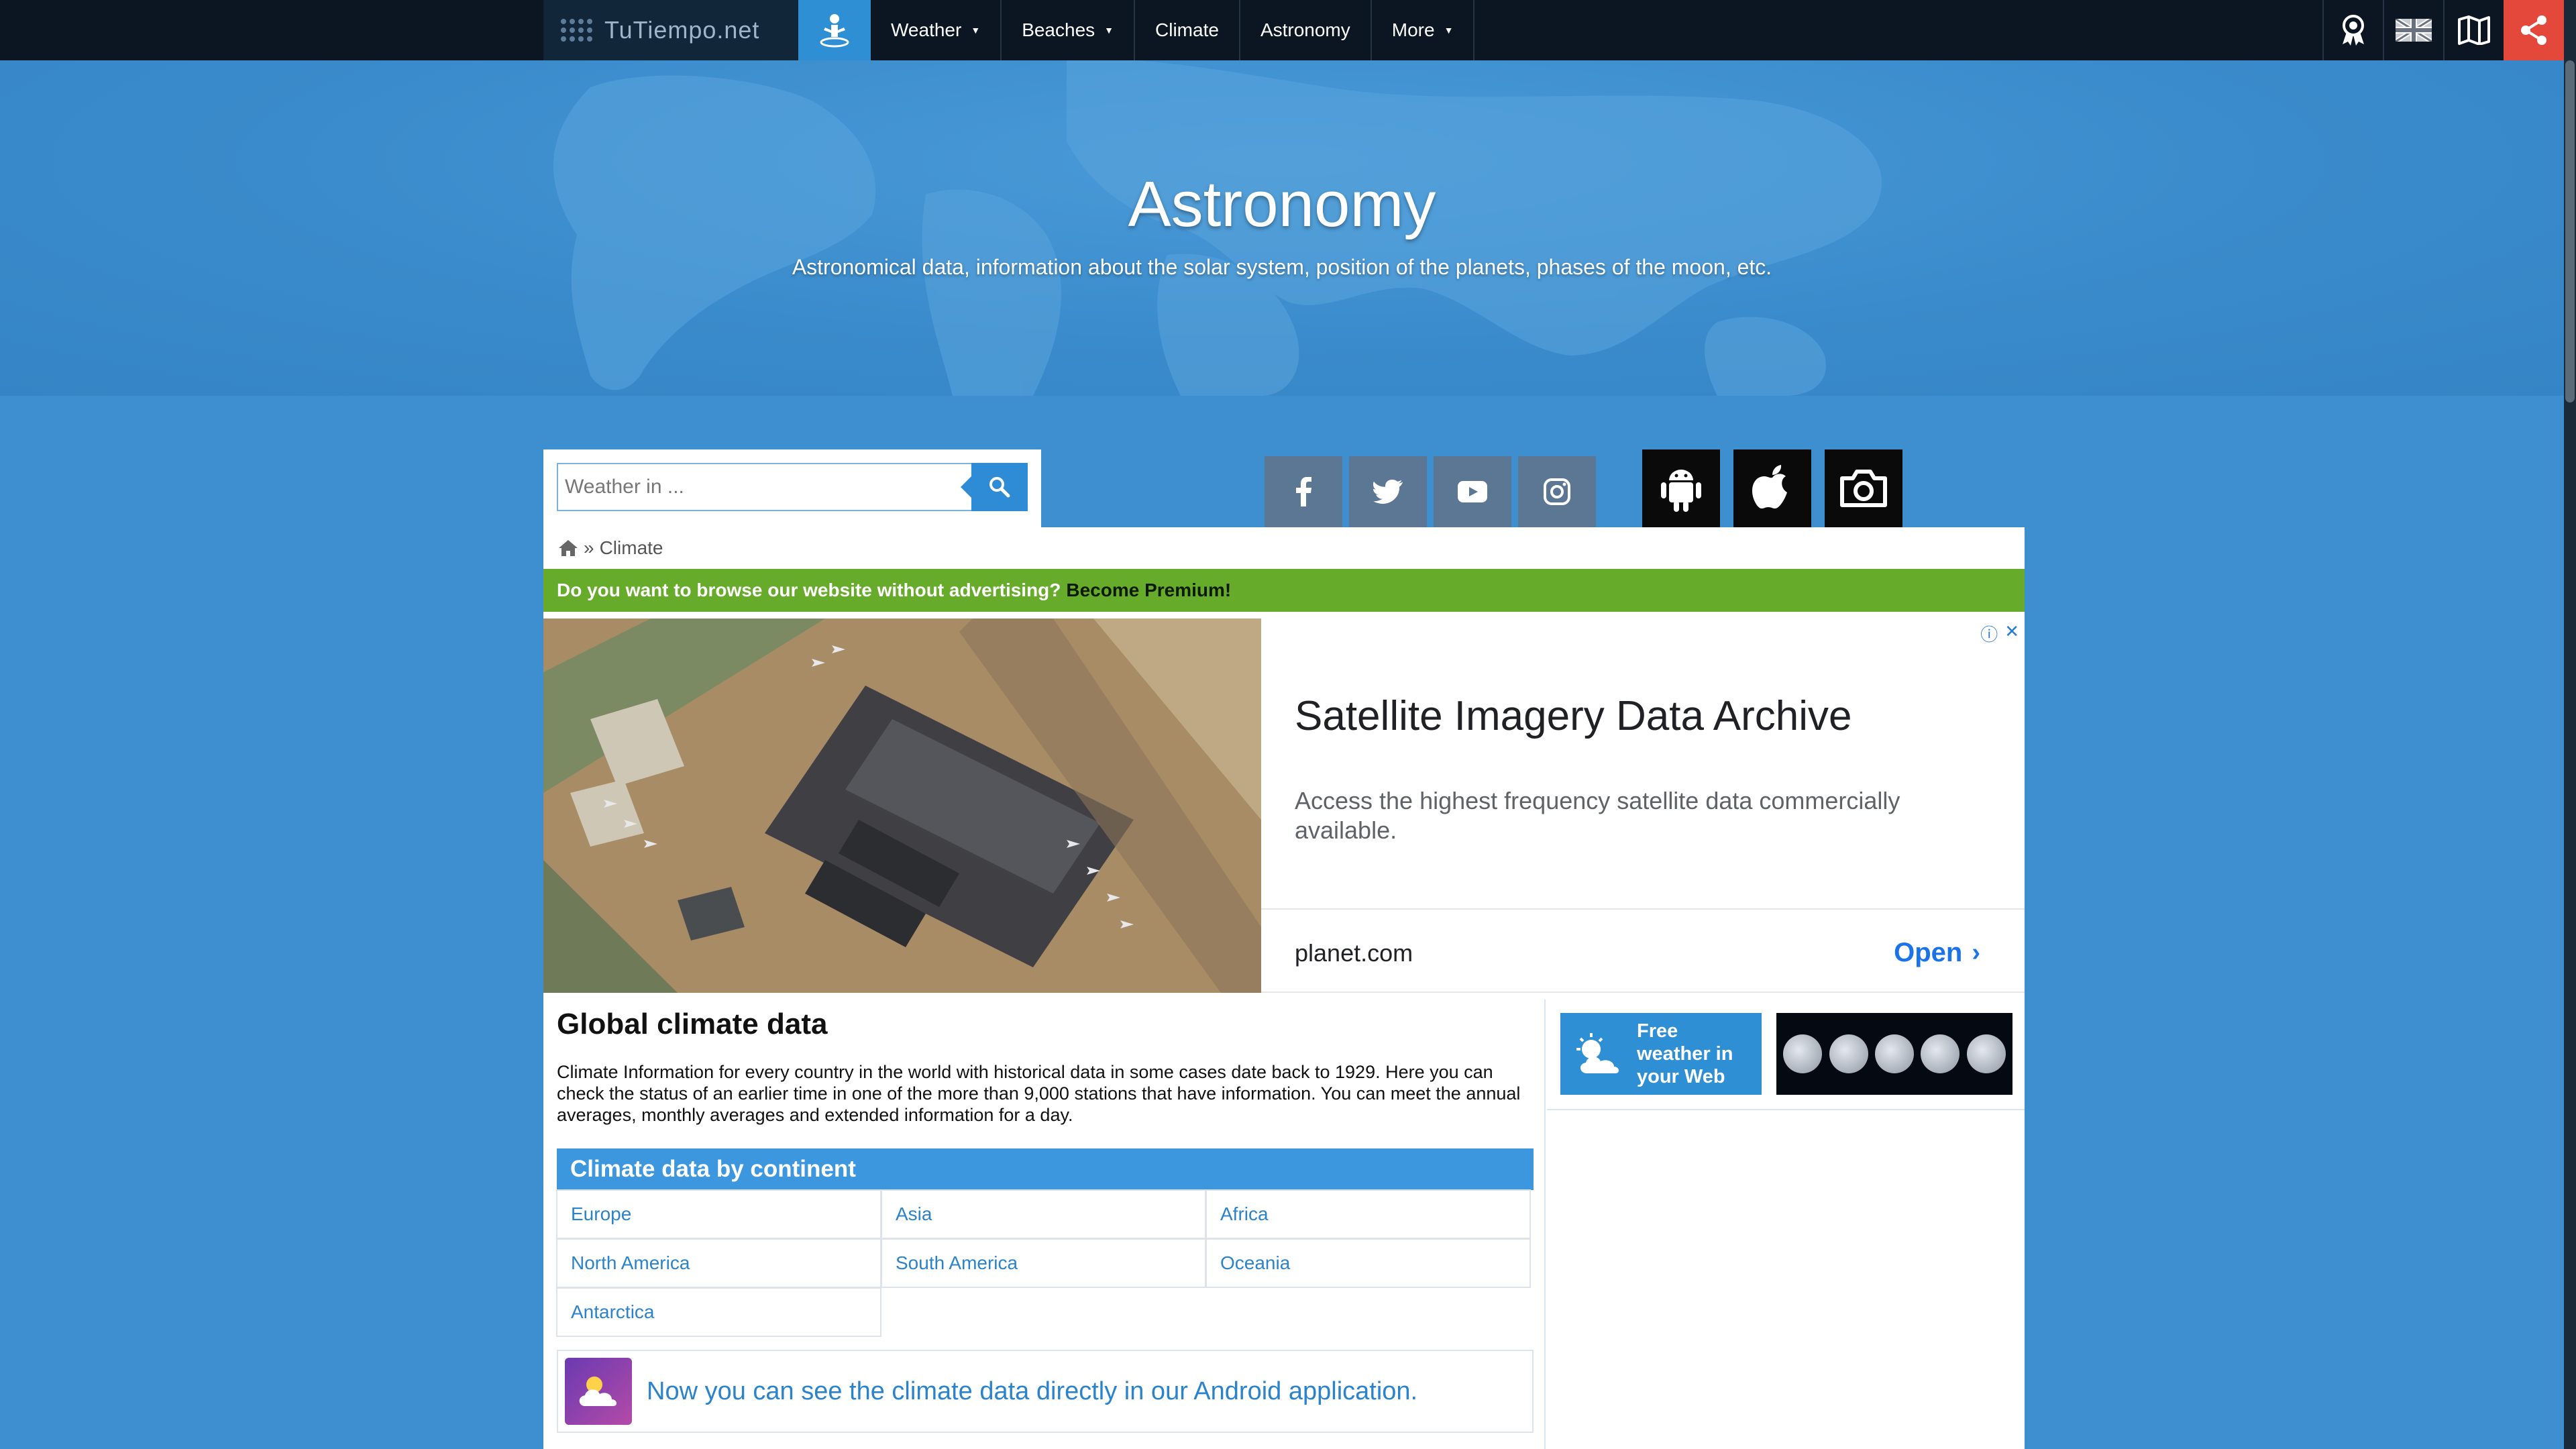  I want to click on facebook-icon, so click(1303, 491).